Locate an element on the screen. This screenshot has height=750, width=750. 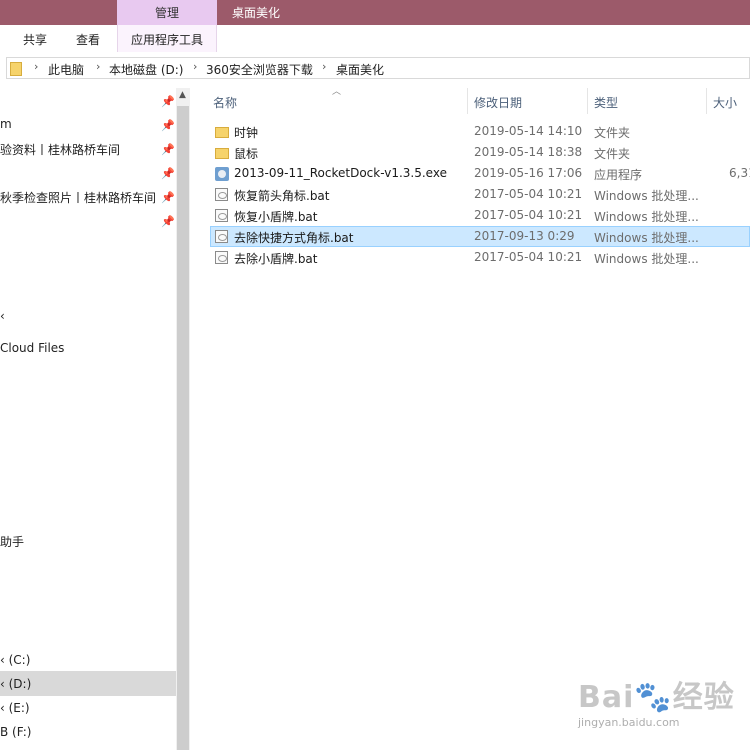
breadcrumb-this-pc: 此电脑 is located at coordinates (66, 69).